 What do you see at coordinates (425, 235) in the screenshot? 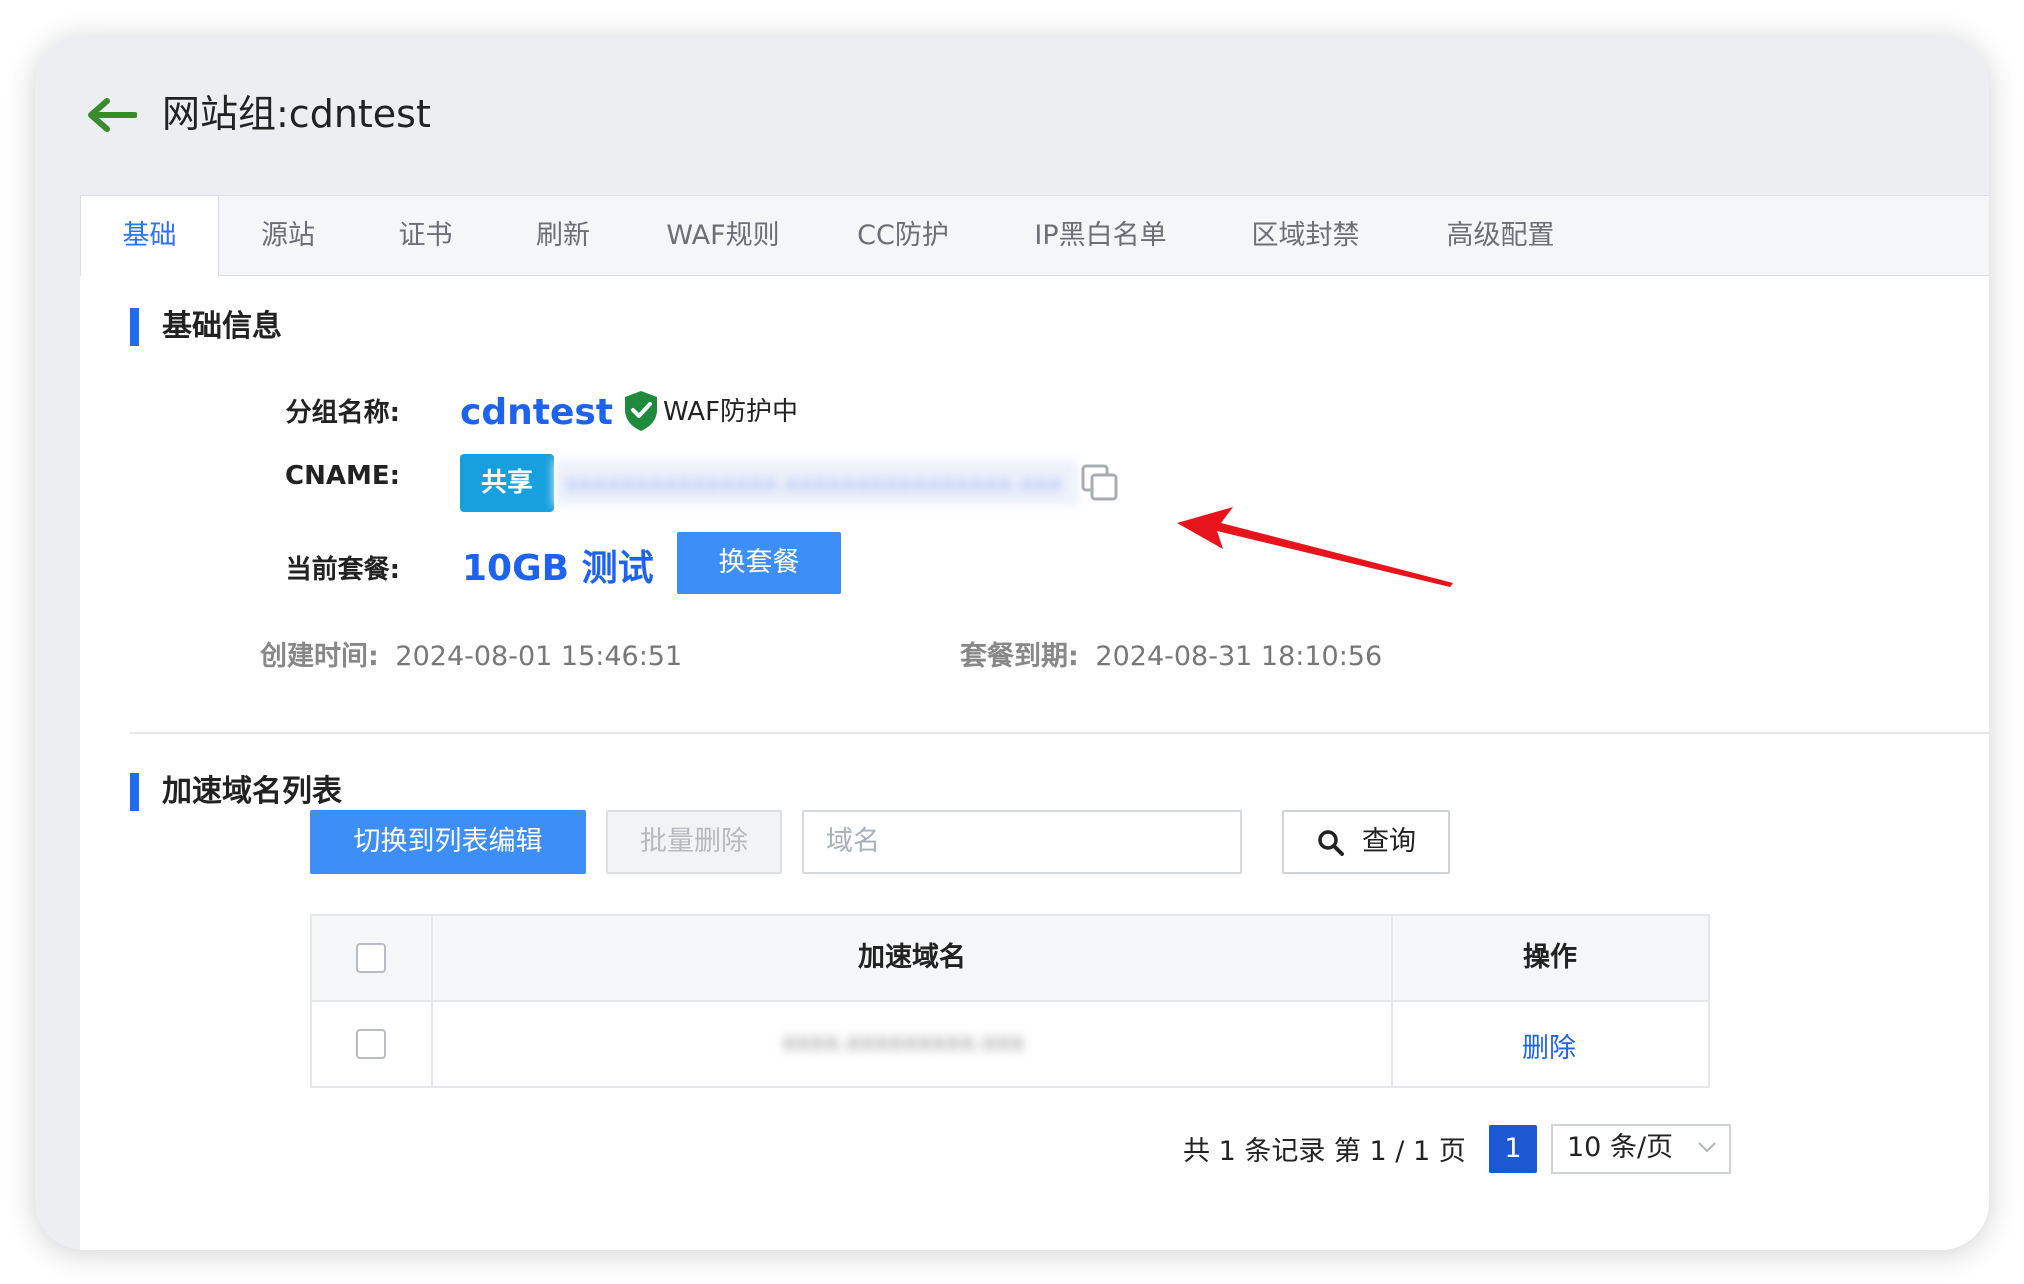
I see `tab-certificate: 证书` at bounding box center [425, 235].